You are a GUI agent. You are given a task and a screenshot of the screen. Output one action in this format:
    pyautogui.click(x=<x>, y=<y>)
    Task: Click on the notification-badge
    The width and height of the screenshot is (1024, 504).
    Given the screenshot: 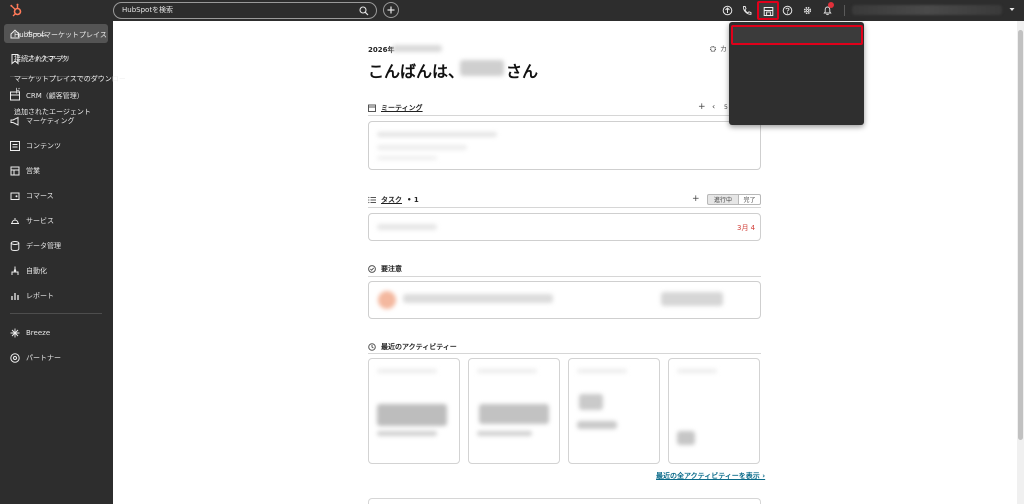 What is the action you would take?
    pyautogui.click(x=831, y=5)
    